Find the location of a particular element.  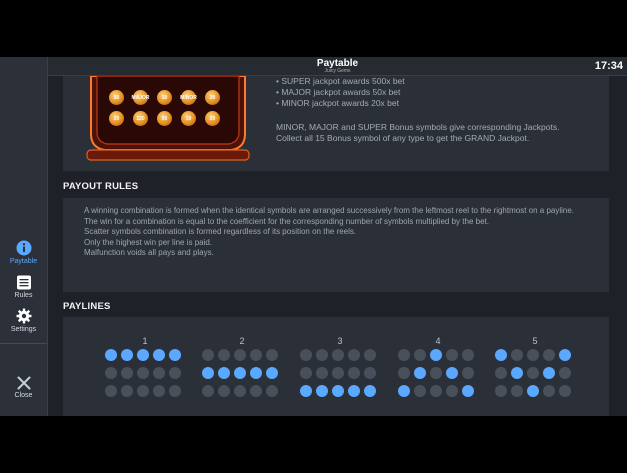

bonus-coin: 10 is located at coordinates (164, 97).